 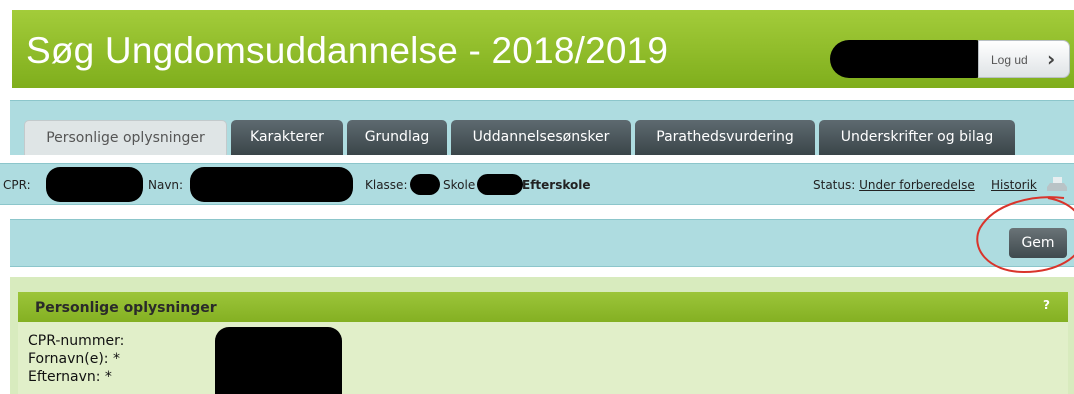 What do you see at coordinates (126, 308) in the screenshot?
I see `section-title: Personlige oplysninger` at bounding box center [126, 308].